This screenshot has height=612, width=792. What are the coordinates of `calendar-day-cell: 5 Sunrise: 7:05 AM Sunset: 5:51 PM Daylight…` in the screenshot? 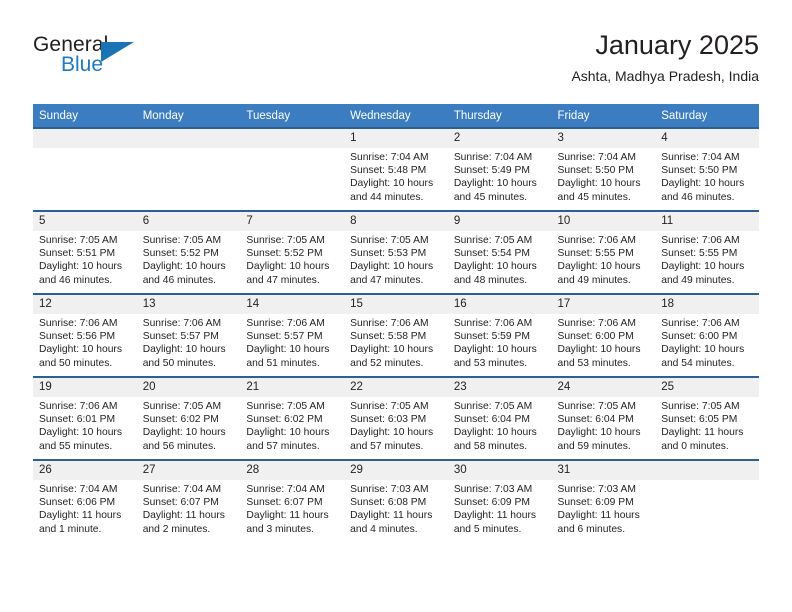 It's located at (85, 252).